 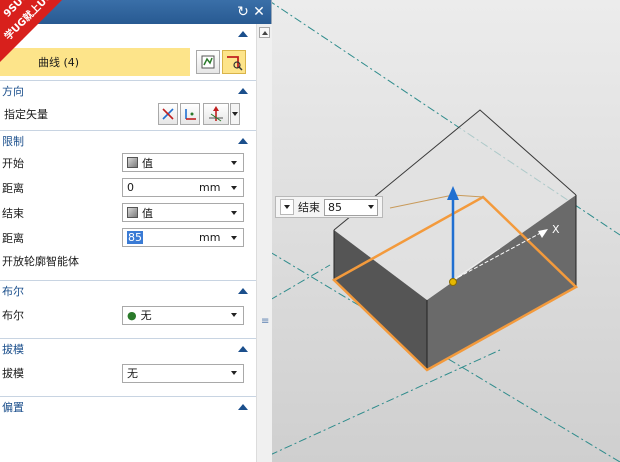 What do you see at coordinates (183, 237) in the screenshot?
I see `end-distance-input: 85 mm` at bounding box center [183, 237].